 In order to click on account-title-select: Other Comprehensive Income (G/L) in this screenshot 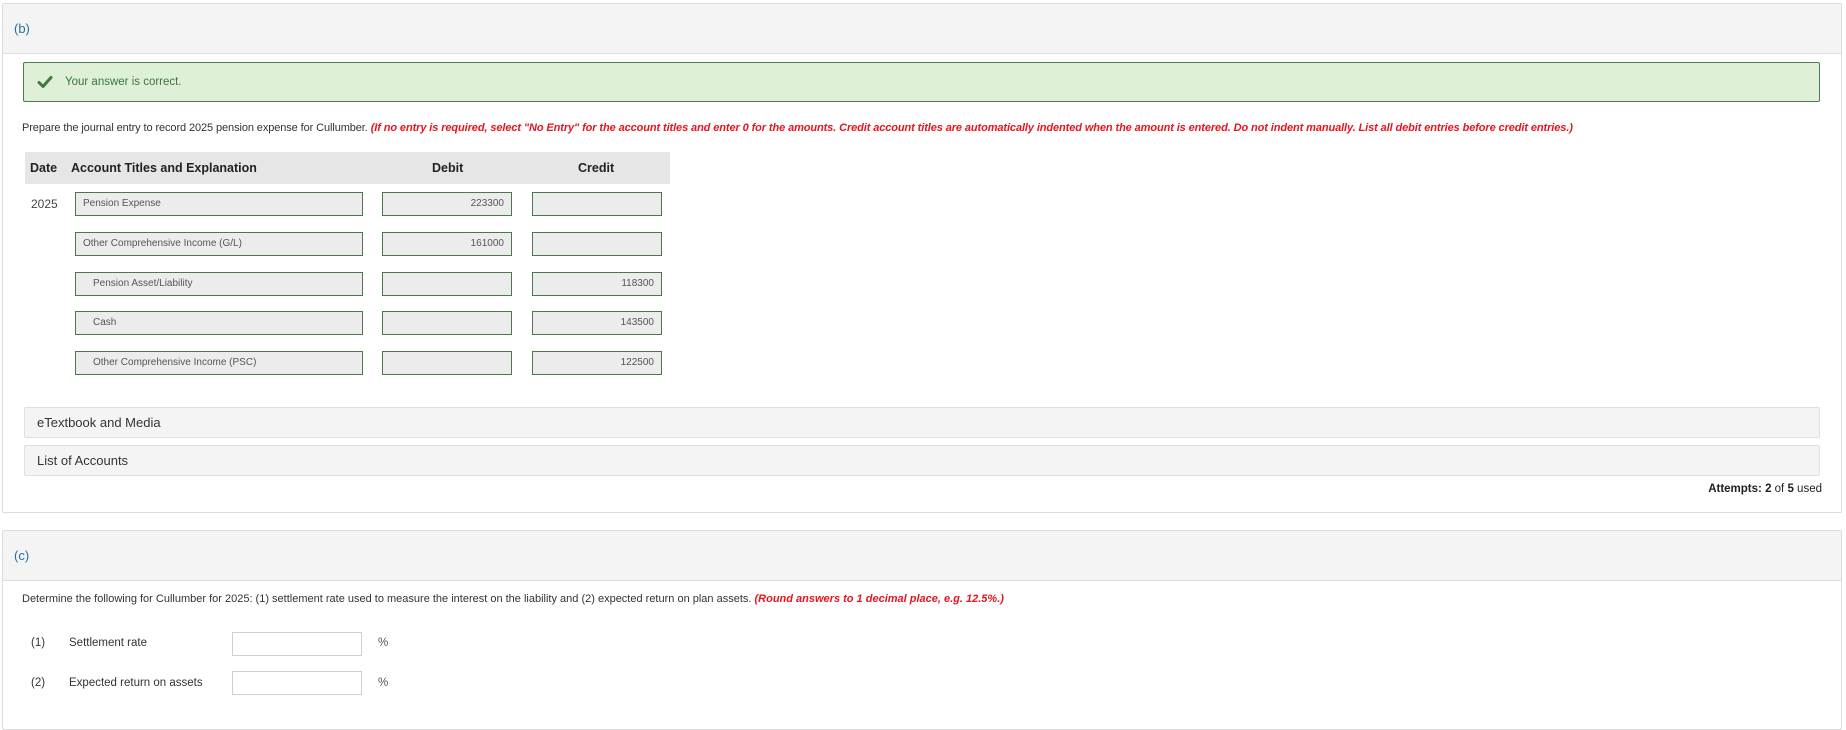, I will do `click(219, 244)`.